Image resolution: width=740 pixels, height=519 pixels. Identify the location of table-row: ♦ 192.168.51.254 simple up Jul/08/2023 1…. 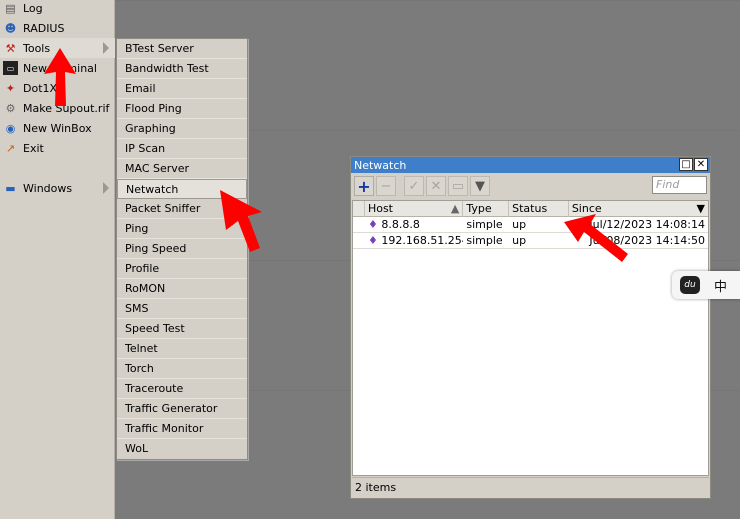
(530, 241).